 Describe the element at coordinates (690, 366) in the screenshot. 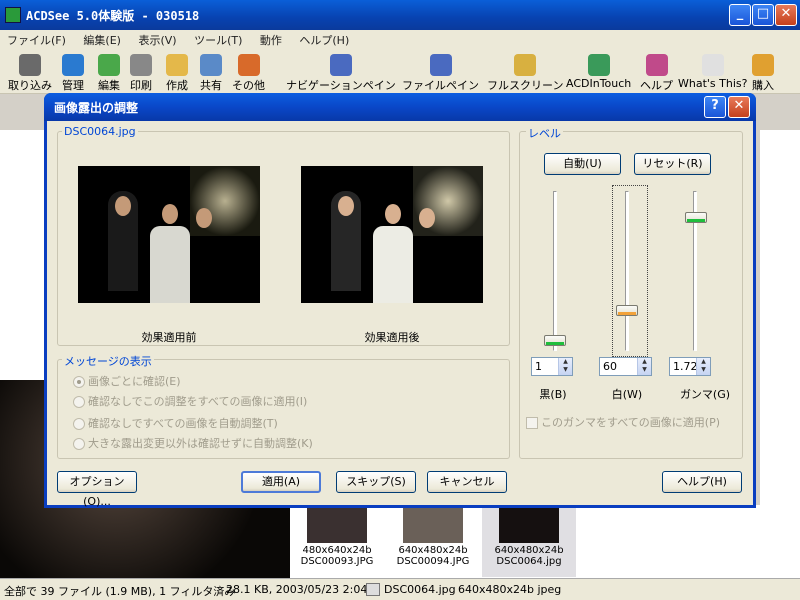

I see `gamma-value-input: 1.72 ▲ ▼` at that location.